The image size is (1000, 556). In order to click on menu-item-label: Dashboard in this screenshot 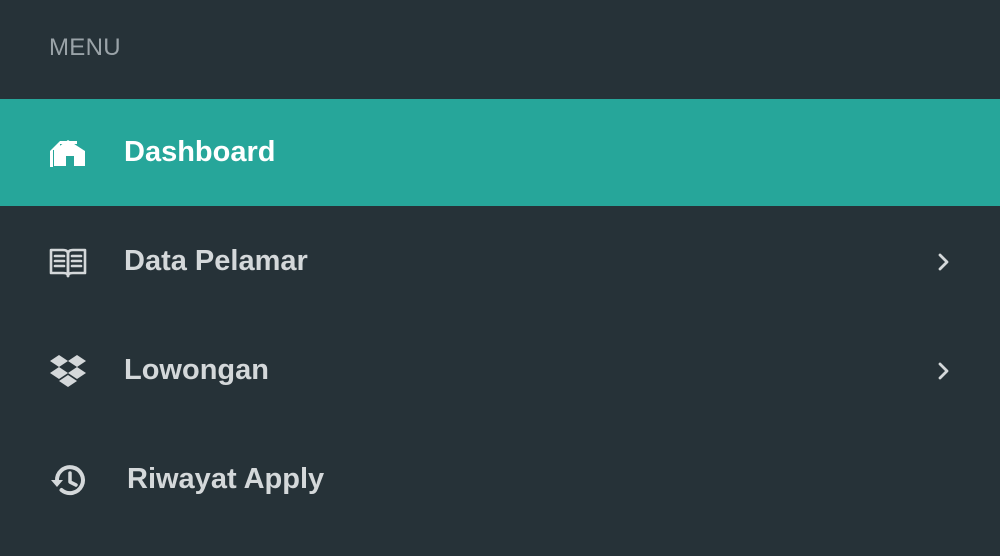, I will do `click(200, 152)`.